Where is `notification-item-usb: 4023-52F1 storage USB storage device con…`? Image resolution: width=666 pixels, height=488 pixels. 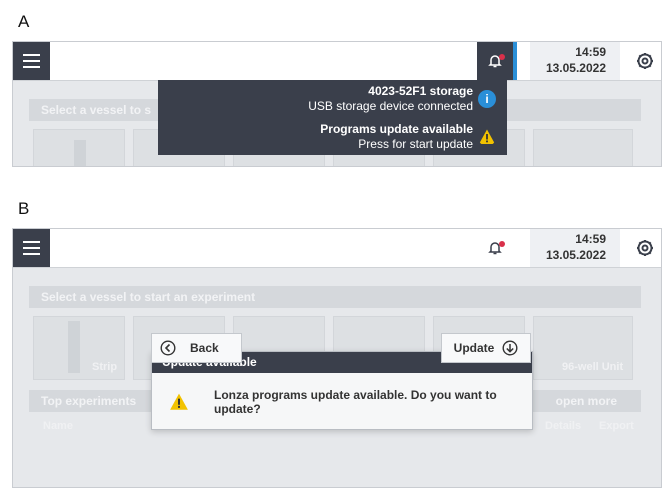
notification-item-usb: 4023-52F1 storage USB storage device con… is located at coordinates (332, 98).